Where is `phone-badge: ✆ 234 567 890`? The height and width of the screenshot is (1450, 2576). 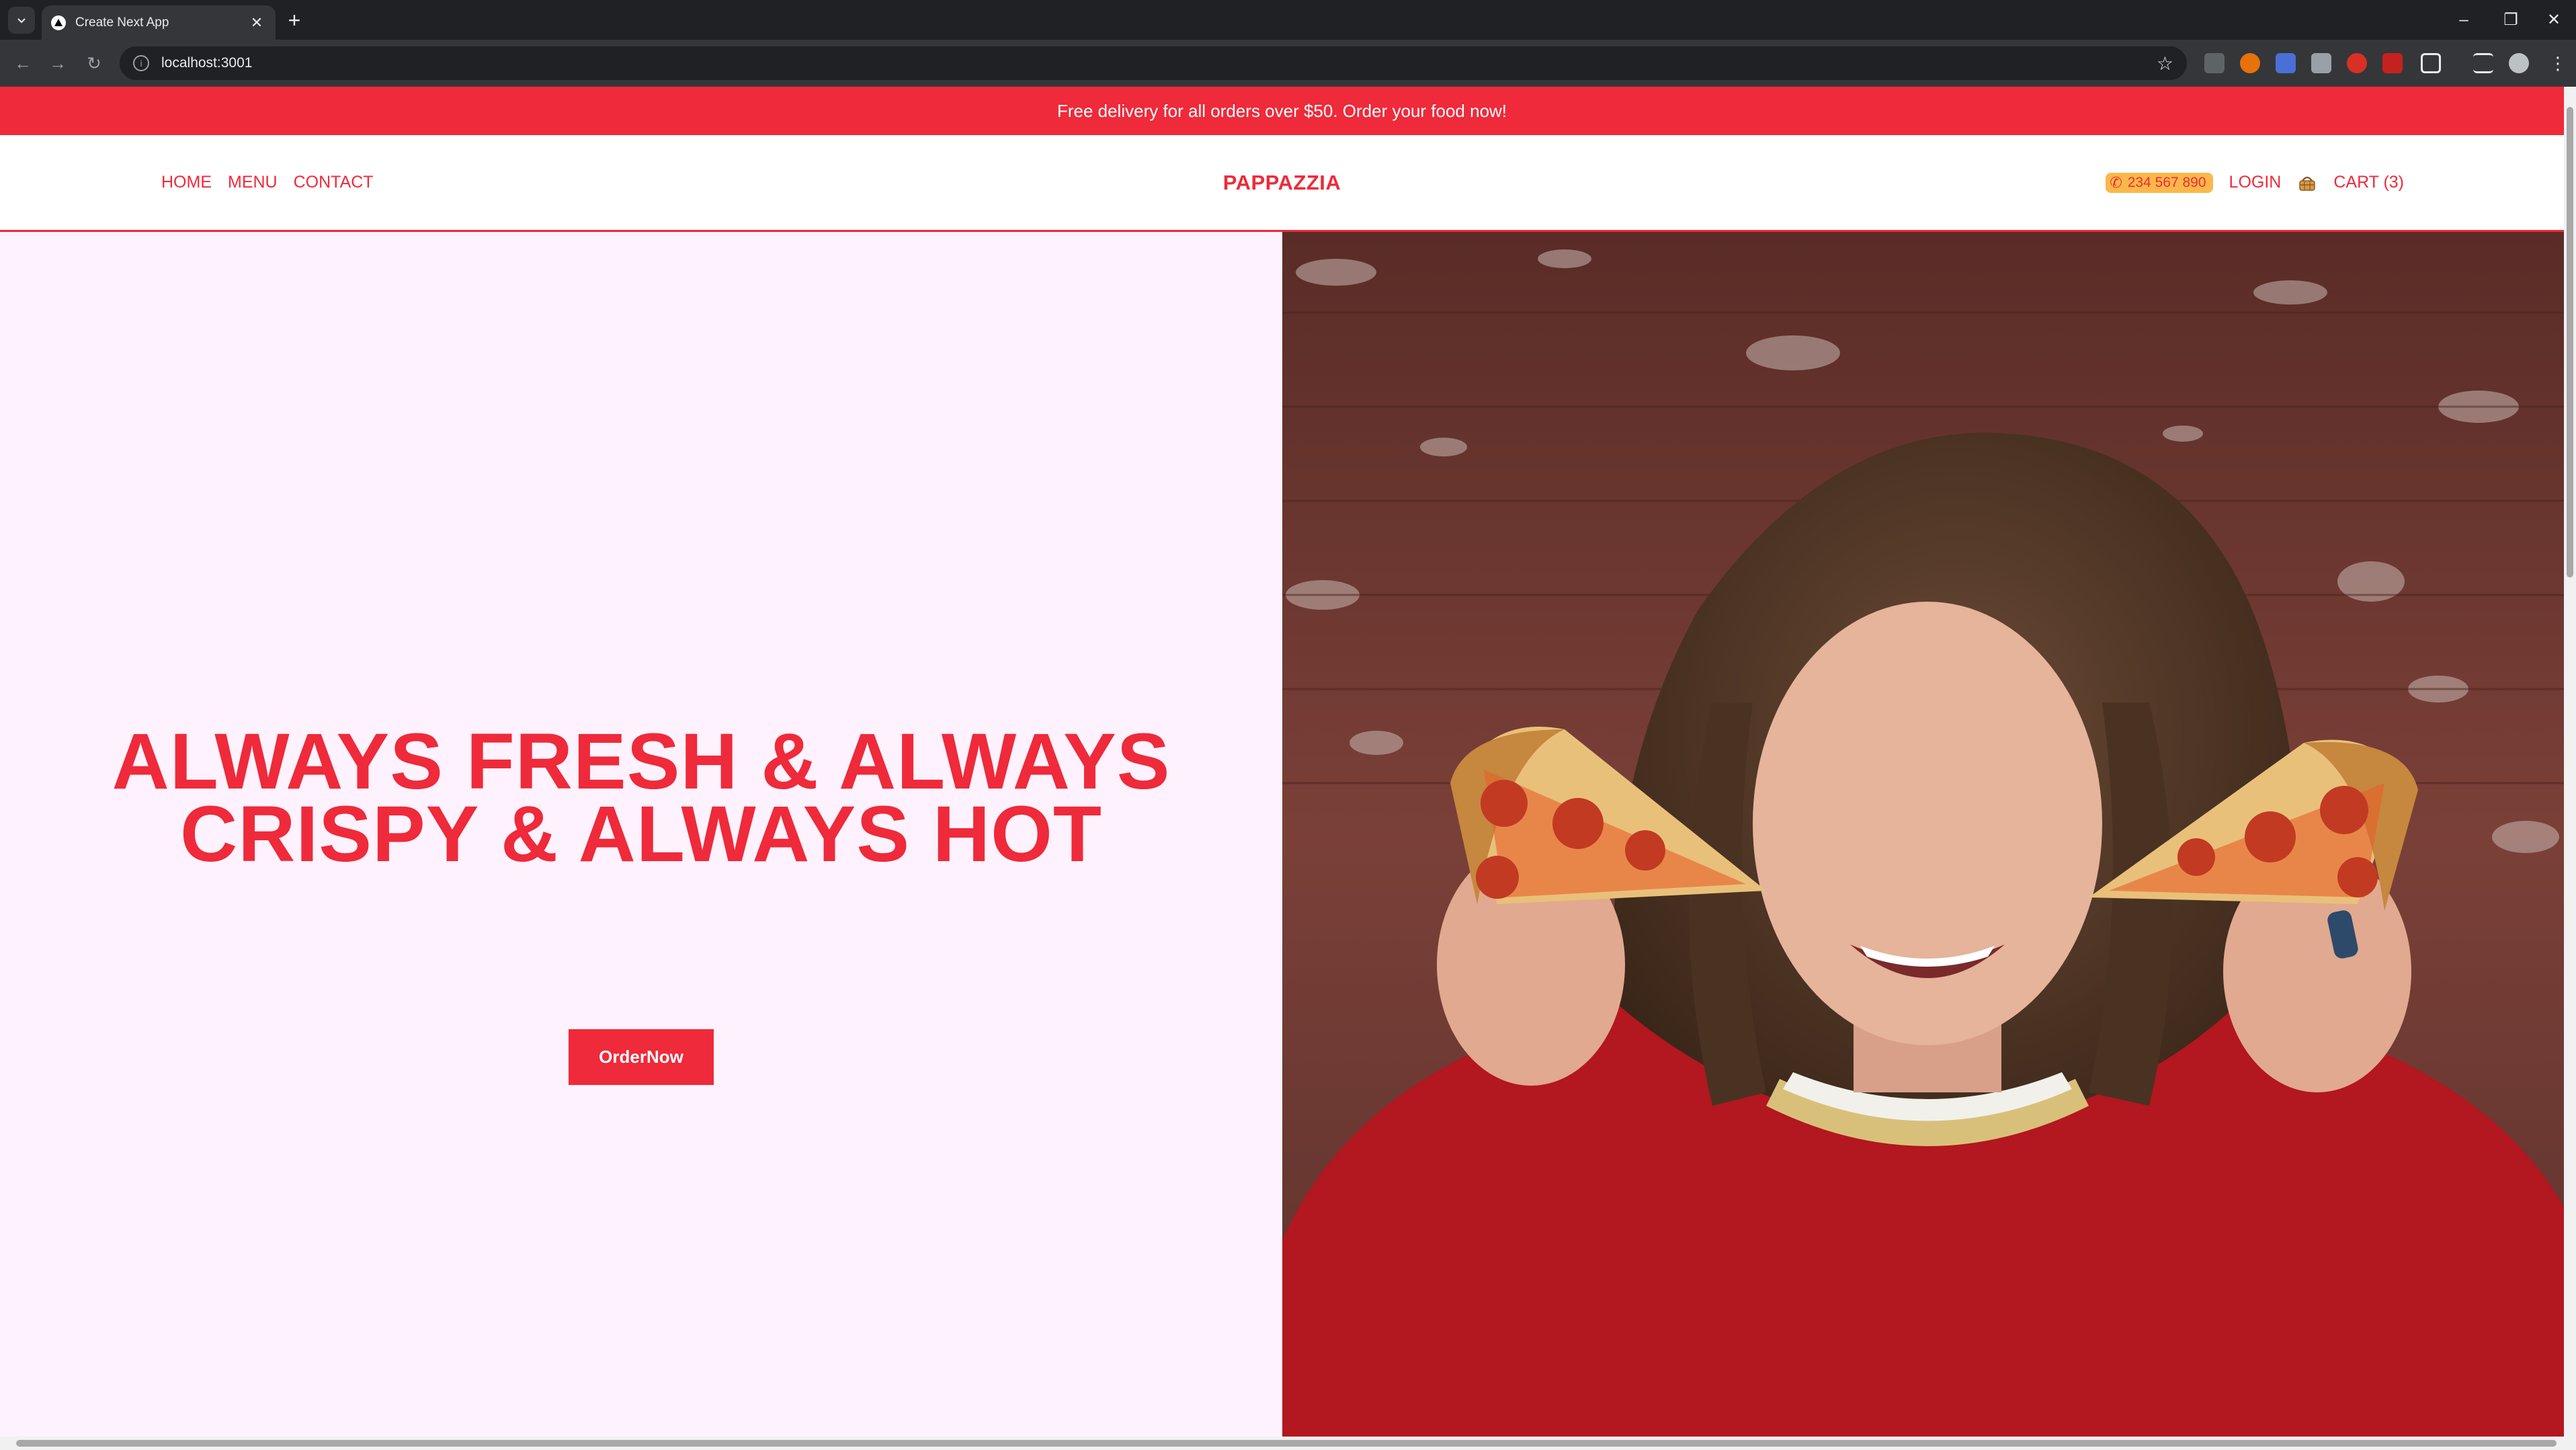 phone-badge: ✆ 234 567 890 is located at coordinates (2159, 182).